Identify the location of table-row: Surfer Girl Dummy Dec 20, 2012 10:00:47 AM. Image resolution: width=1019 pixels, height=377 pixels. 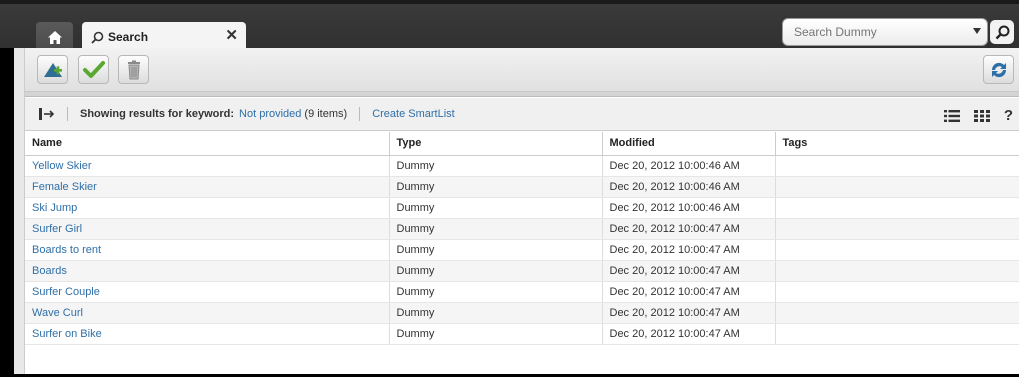
(522, 229).